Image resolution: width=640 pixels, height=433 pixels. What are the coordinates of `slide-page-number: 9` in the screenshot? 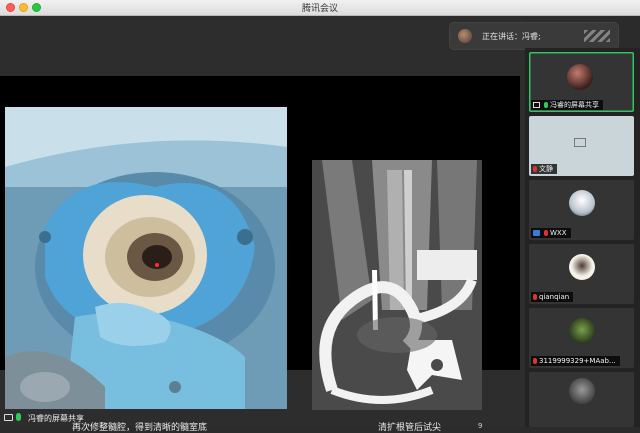 It's located at (480, 426).